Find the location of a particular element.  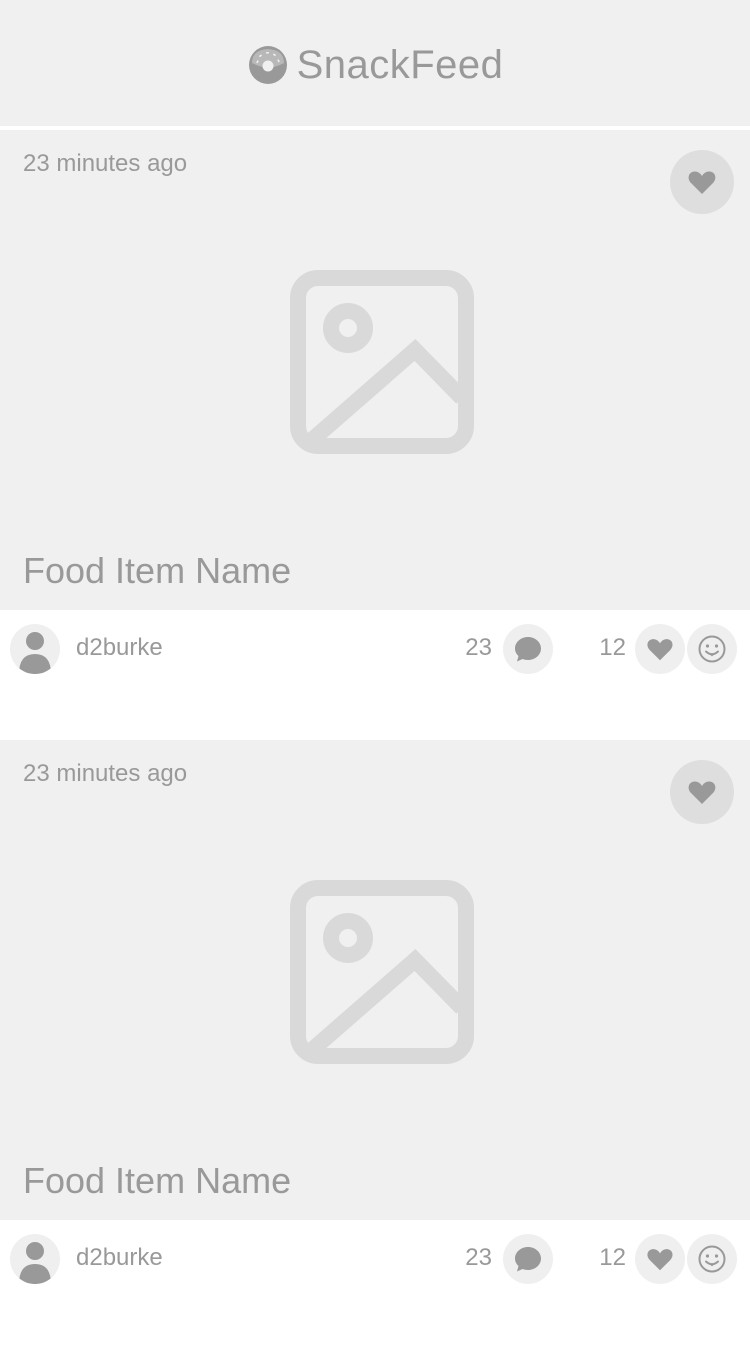

app-title: SnackFeed is located at coordinates (400, 64).